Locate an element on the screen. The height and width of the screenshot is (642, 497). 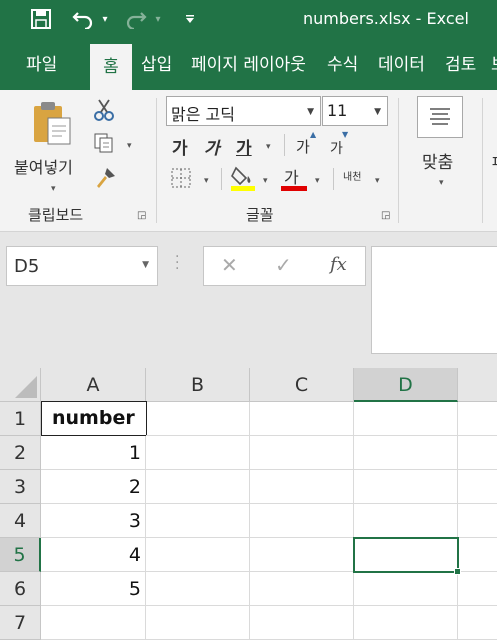
font-family-select: 맑은 고딕 ▼ is located at coordinates (243, 111).